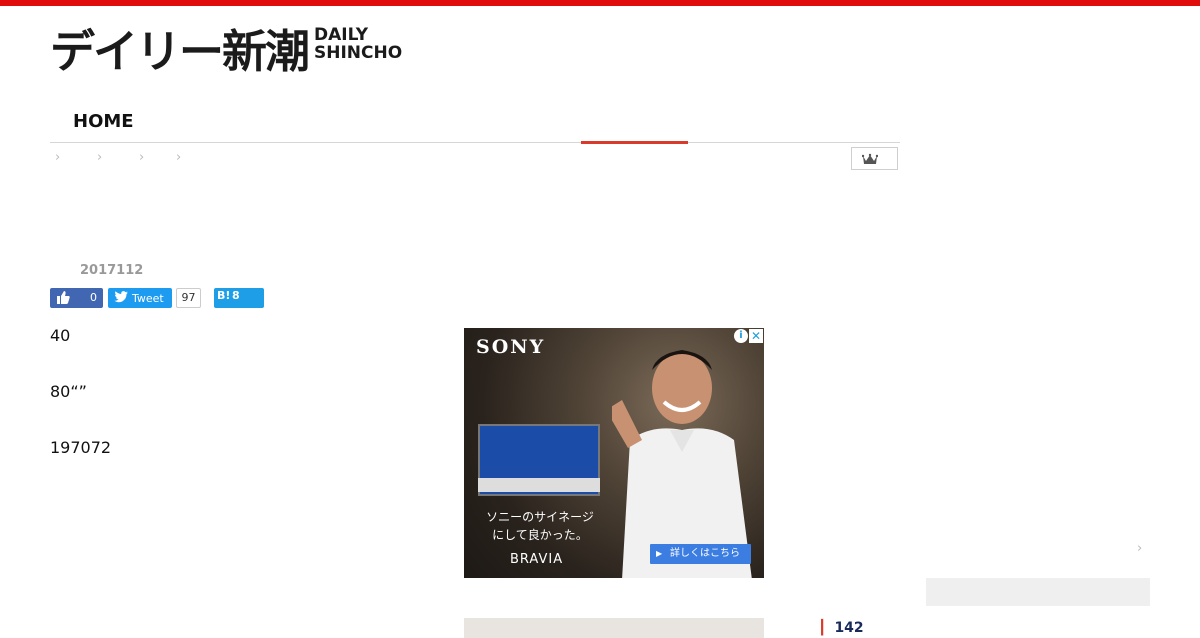 Image resolution: width=1200 pixels, height=638 pixels. Describe the element at coordinates (93, 297) in the screenshot. I see `facebook-like-count: 0` at that location.